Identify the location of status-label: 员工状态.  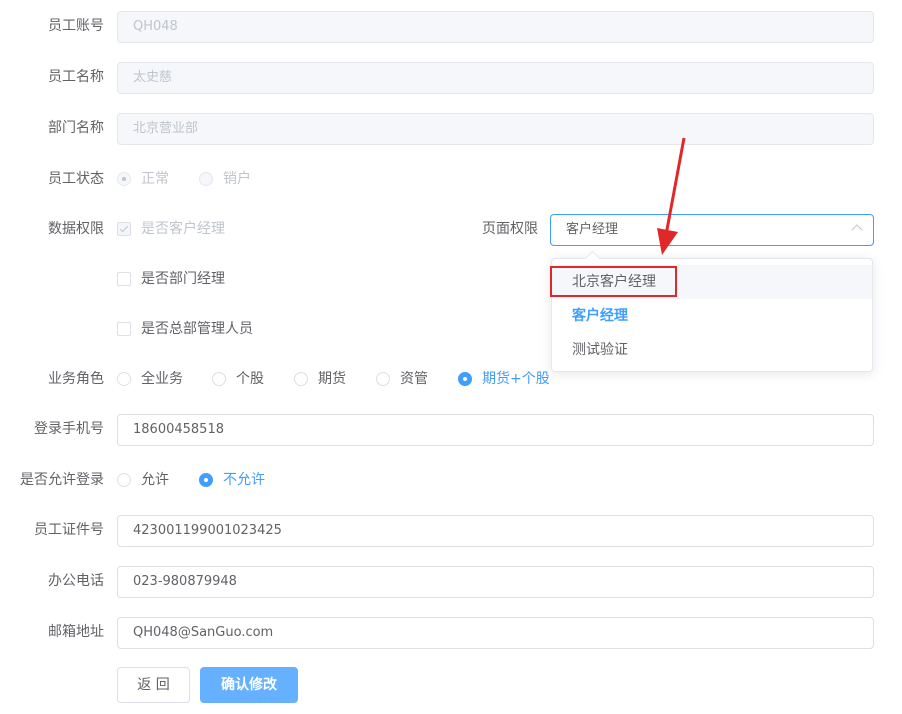
(76, 179).